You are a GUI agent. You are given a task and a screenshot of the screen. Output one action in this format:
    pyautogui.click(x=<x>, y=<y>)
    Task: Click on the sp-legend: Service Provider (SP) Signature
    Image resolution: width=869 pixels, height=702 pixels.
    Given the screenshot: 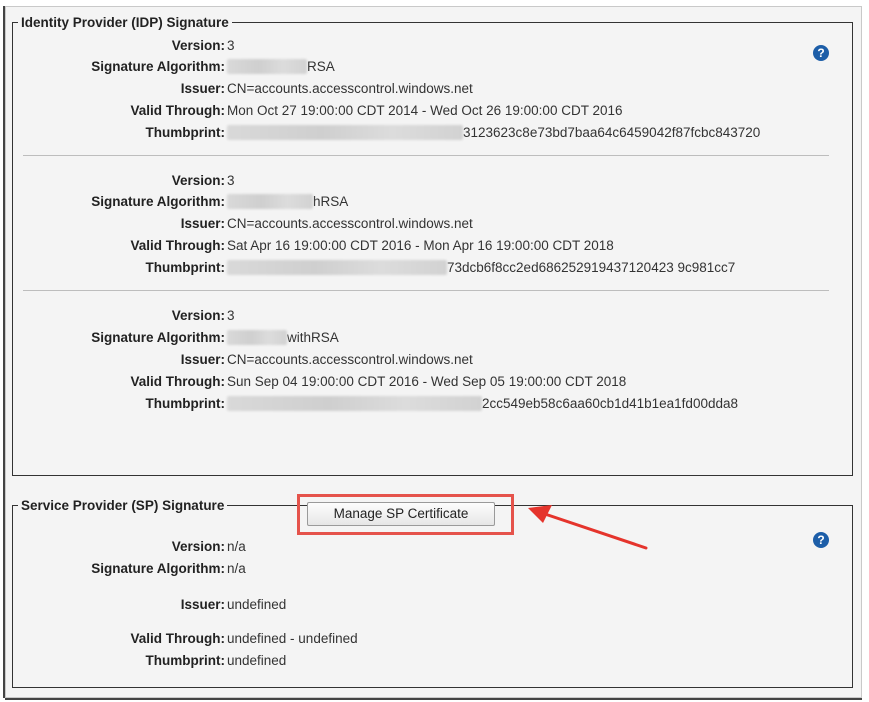 What is the action you would take?
    pyautogui.click(x=123, y=505)
    